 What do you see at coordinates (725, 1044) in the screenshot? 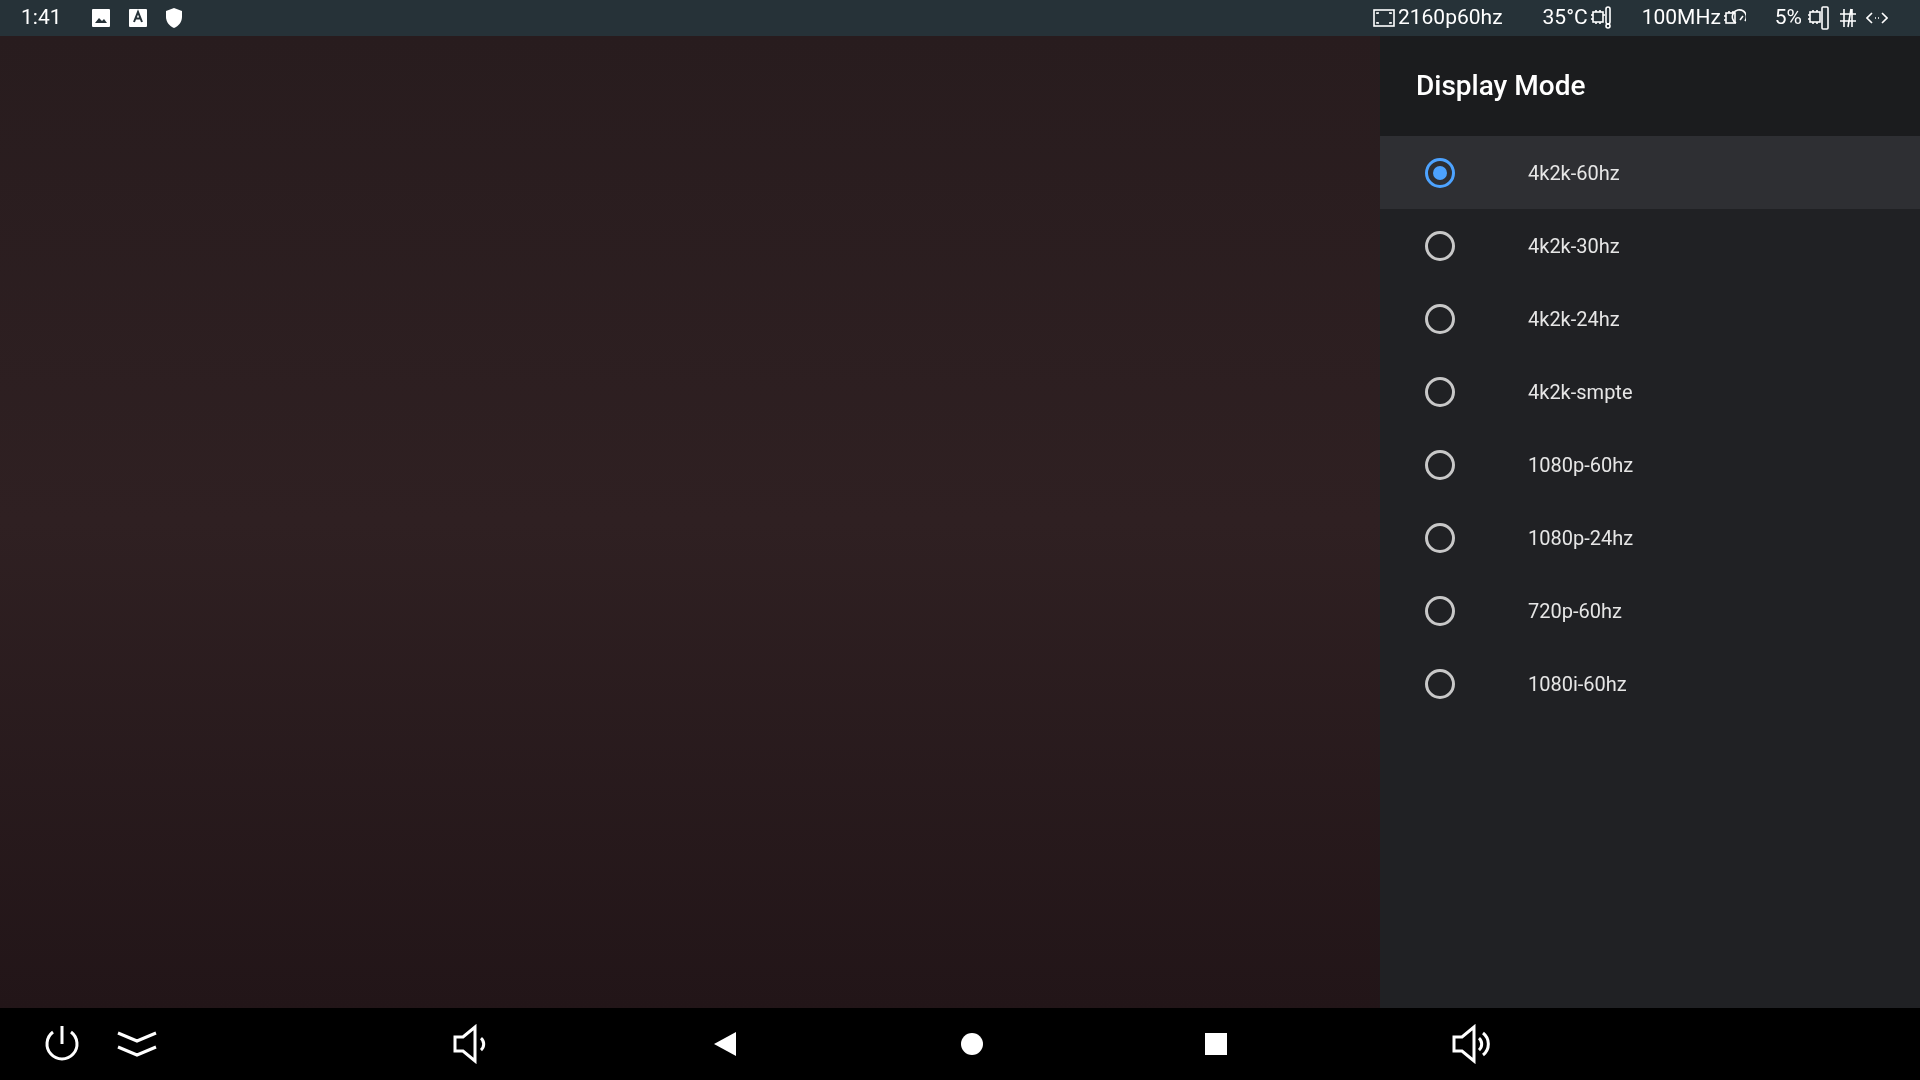
I see `back-icon` at bounding box center [725, 1044].